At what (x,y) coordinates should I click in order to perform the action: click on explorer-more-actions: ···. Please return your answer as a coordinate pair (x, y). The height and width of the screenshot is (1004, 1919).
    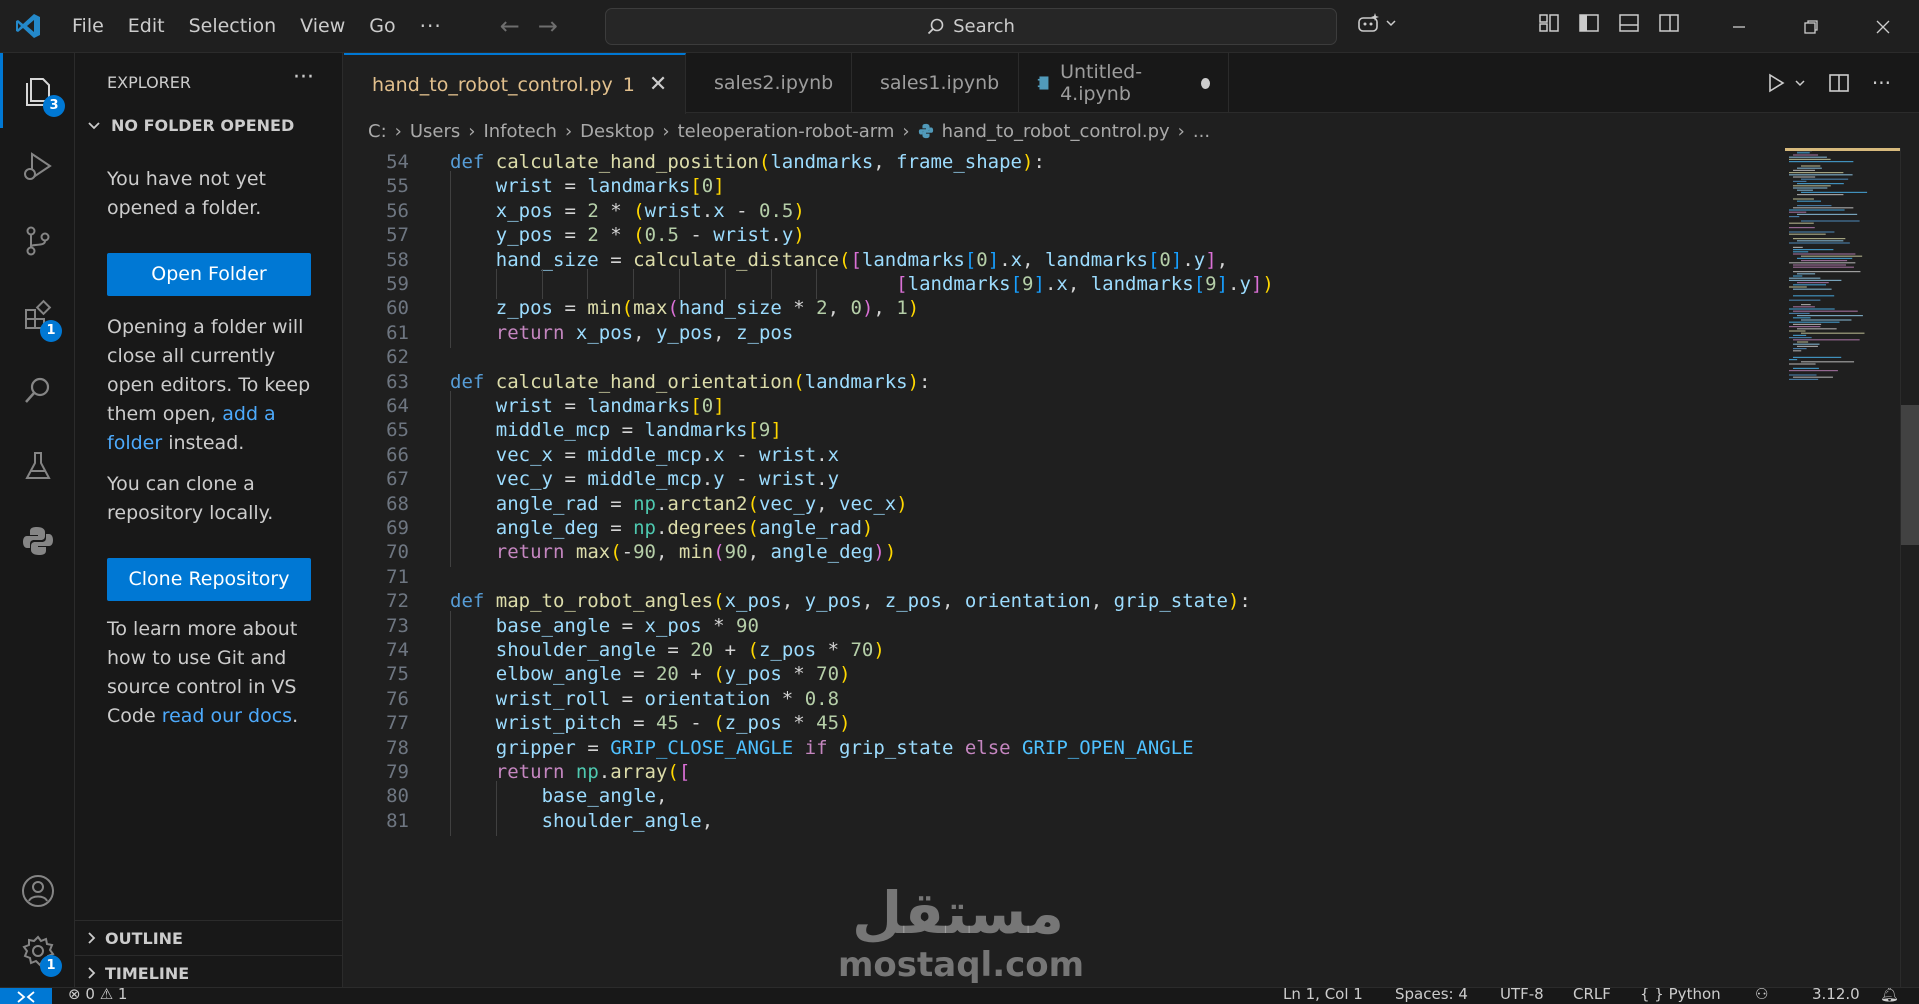
    Looking at the image, I should click on (303, 77).